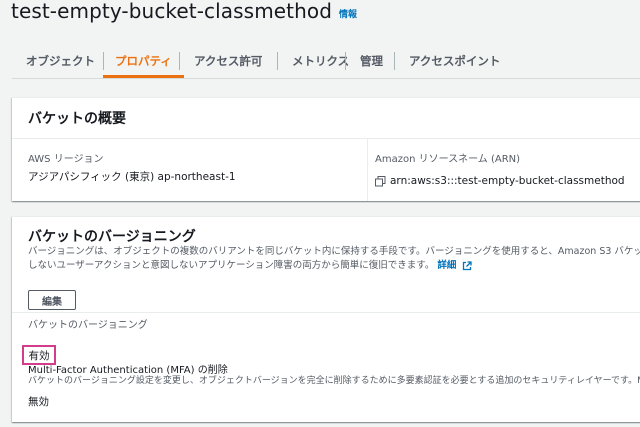 Image resolution: width=640 pixels, height=427 pixels. I want to click on tab-access-points: アクセスポイント, so click(454, 60).